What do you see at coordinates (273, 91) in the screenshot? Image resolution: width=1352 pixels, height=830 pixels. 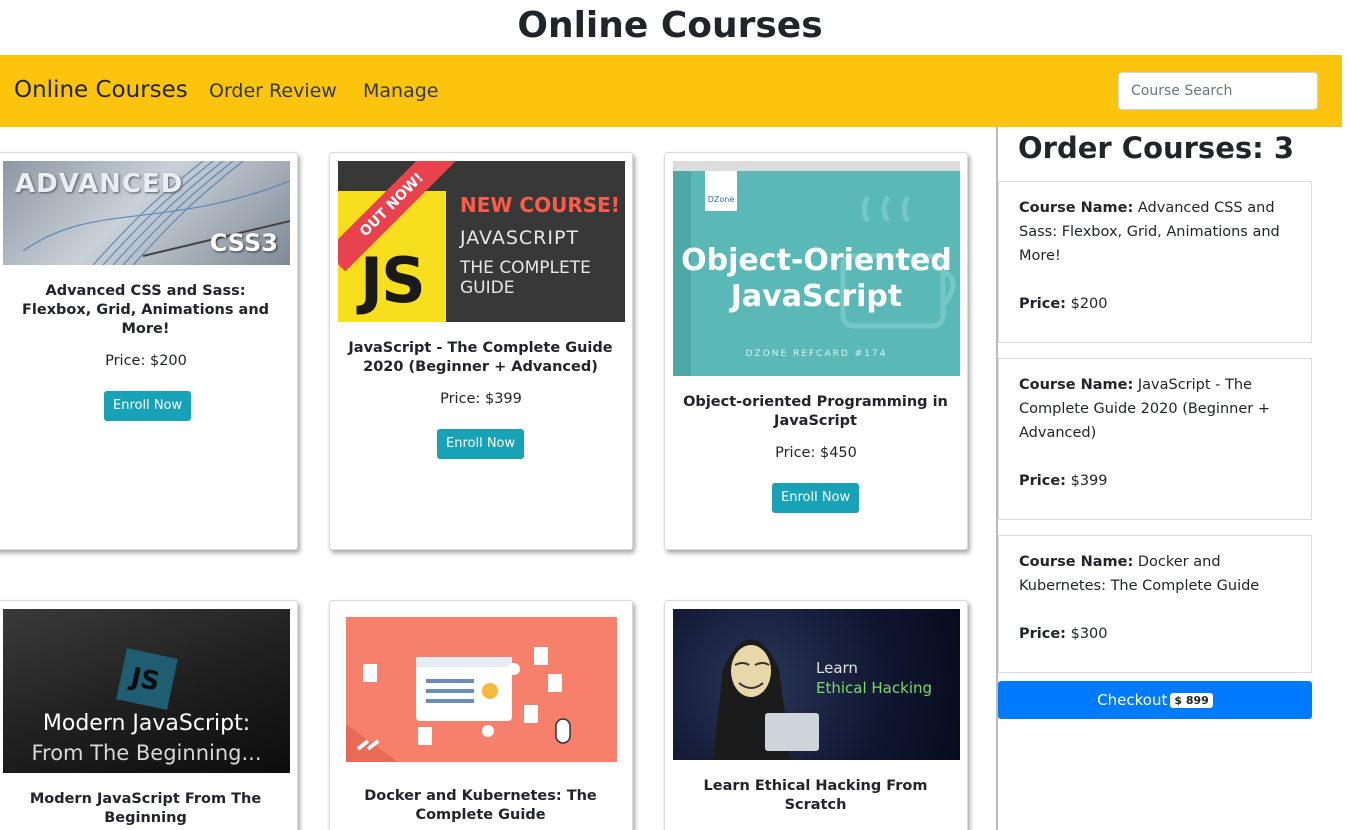 I see `nav-link-order-review: Order Review` at bounding box center [273, 91].